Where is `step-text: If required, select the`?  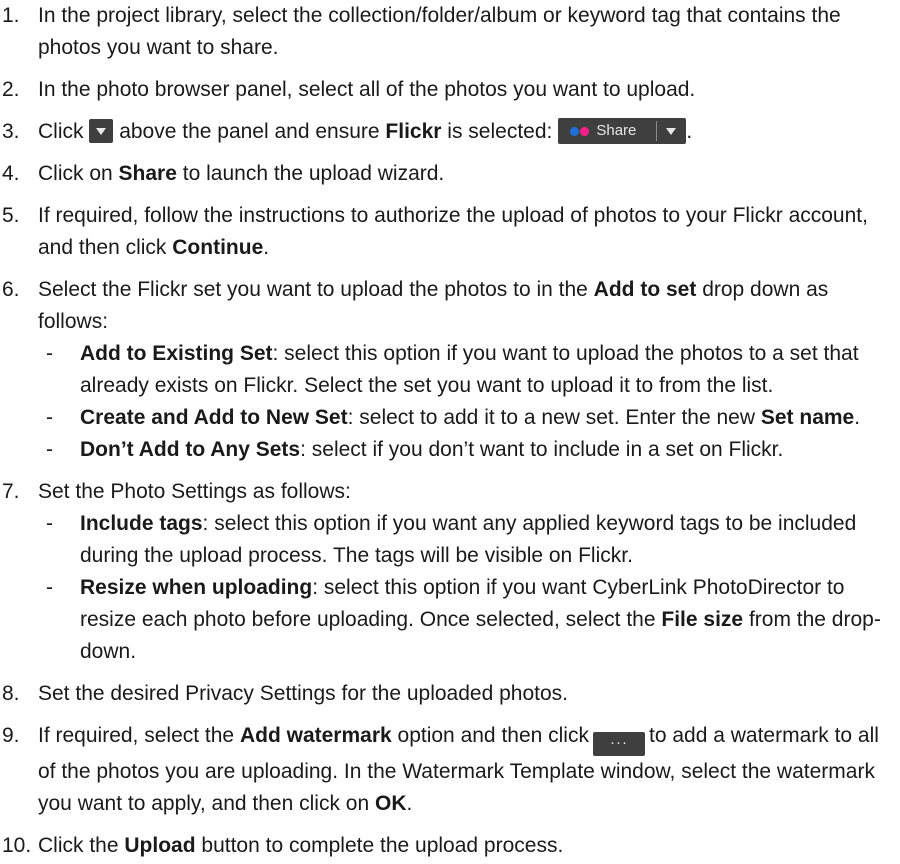
step-text: If required, select the is located at coordinates (136, 735).